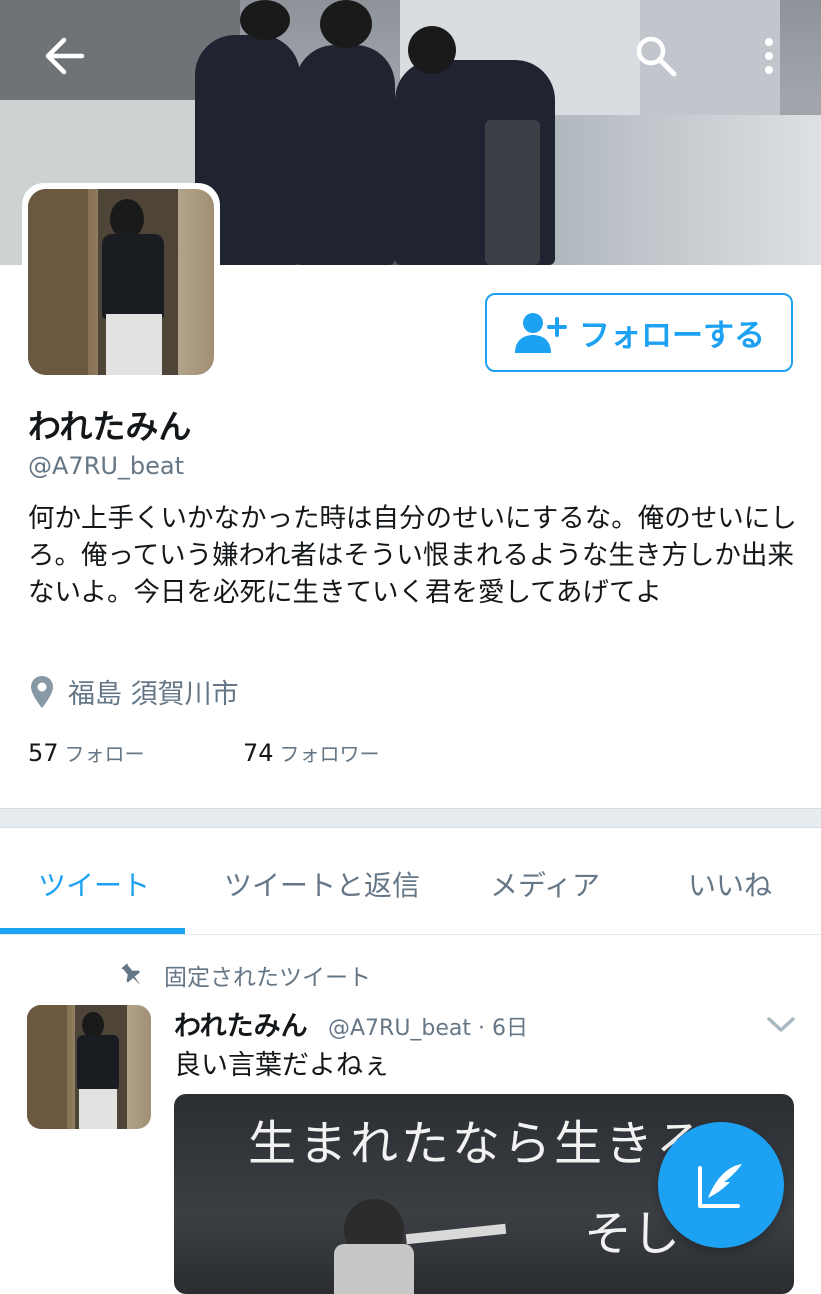 The height and width of the screenshot is (1294, 821). I want to click on compose-tweet-button, so click(721, 1185).